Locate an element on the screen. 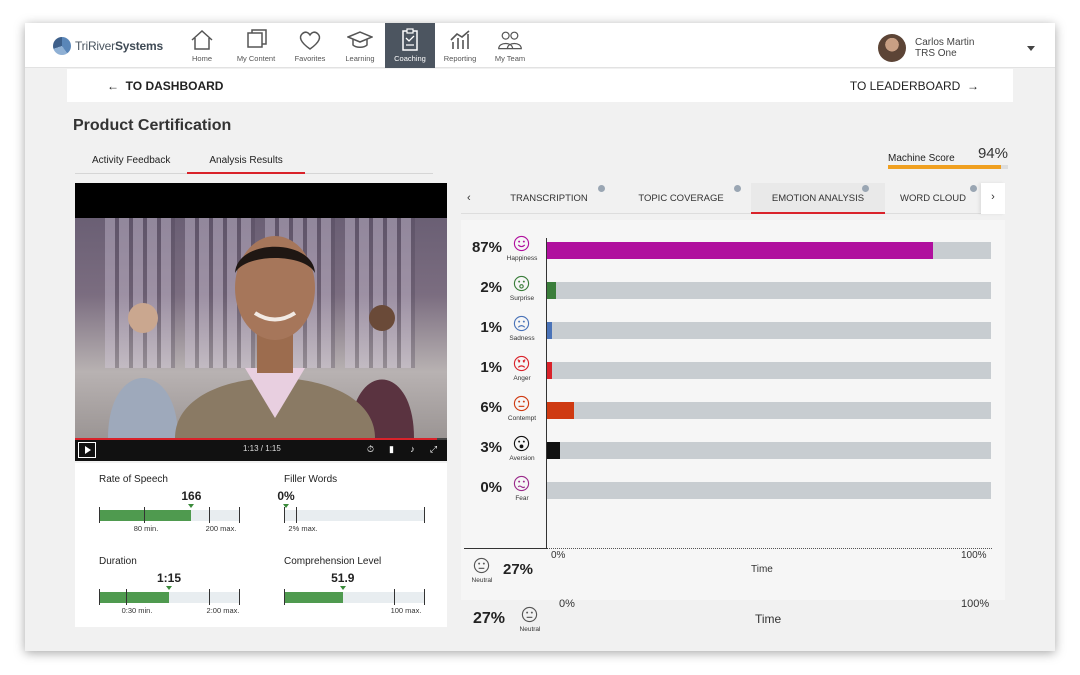 The image size is (1080, 675). emotion-row-happiness: 87% Happiness is located at coordinates (733, 250).